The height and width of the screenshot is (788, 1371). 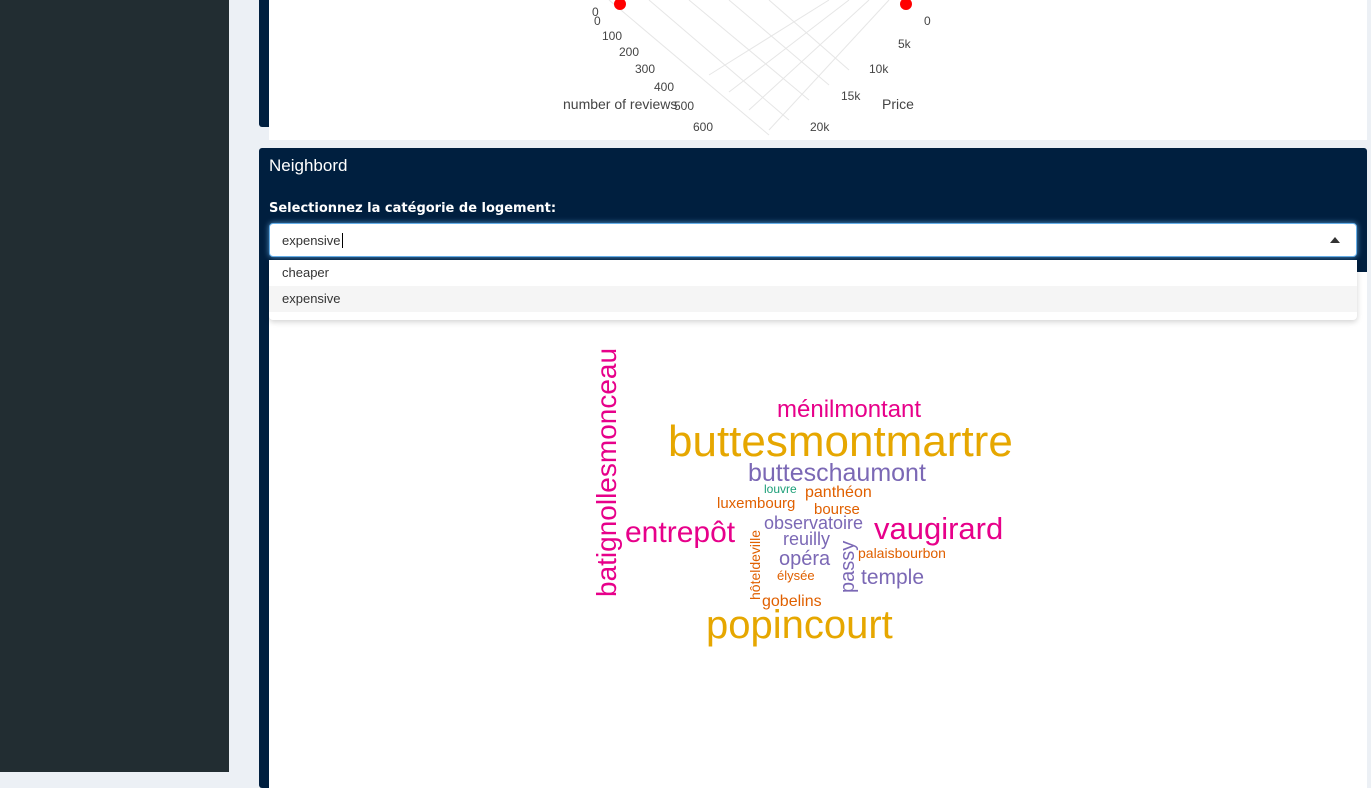 I want to click on x-tick: 0, so click(x=597, y=21).